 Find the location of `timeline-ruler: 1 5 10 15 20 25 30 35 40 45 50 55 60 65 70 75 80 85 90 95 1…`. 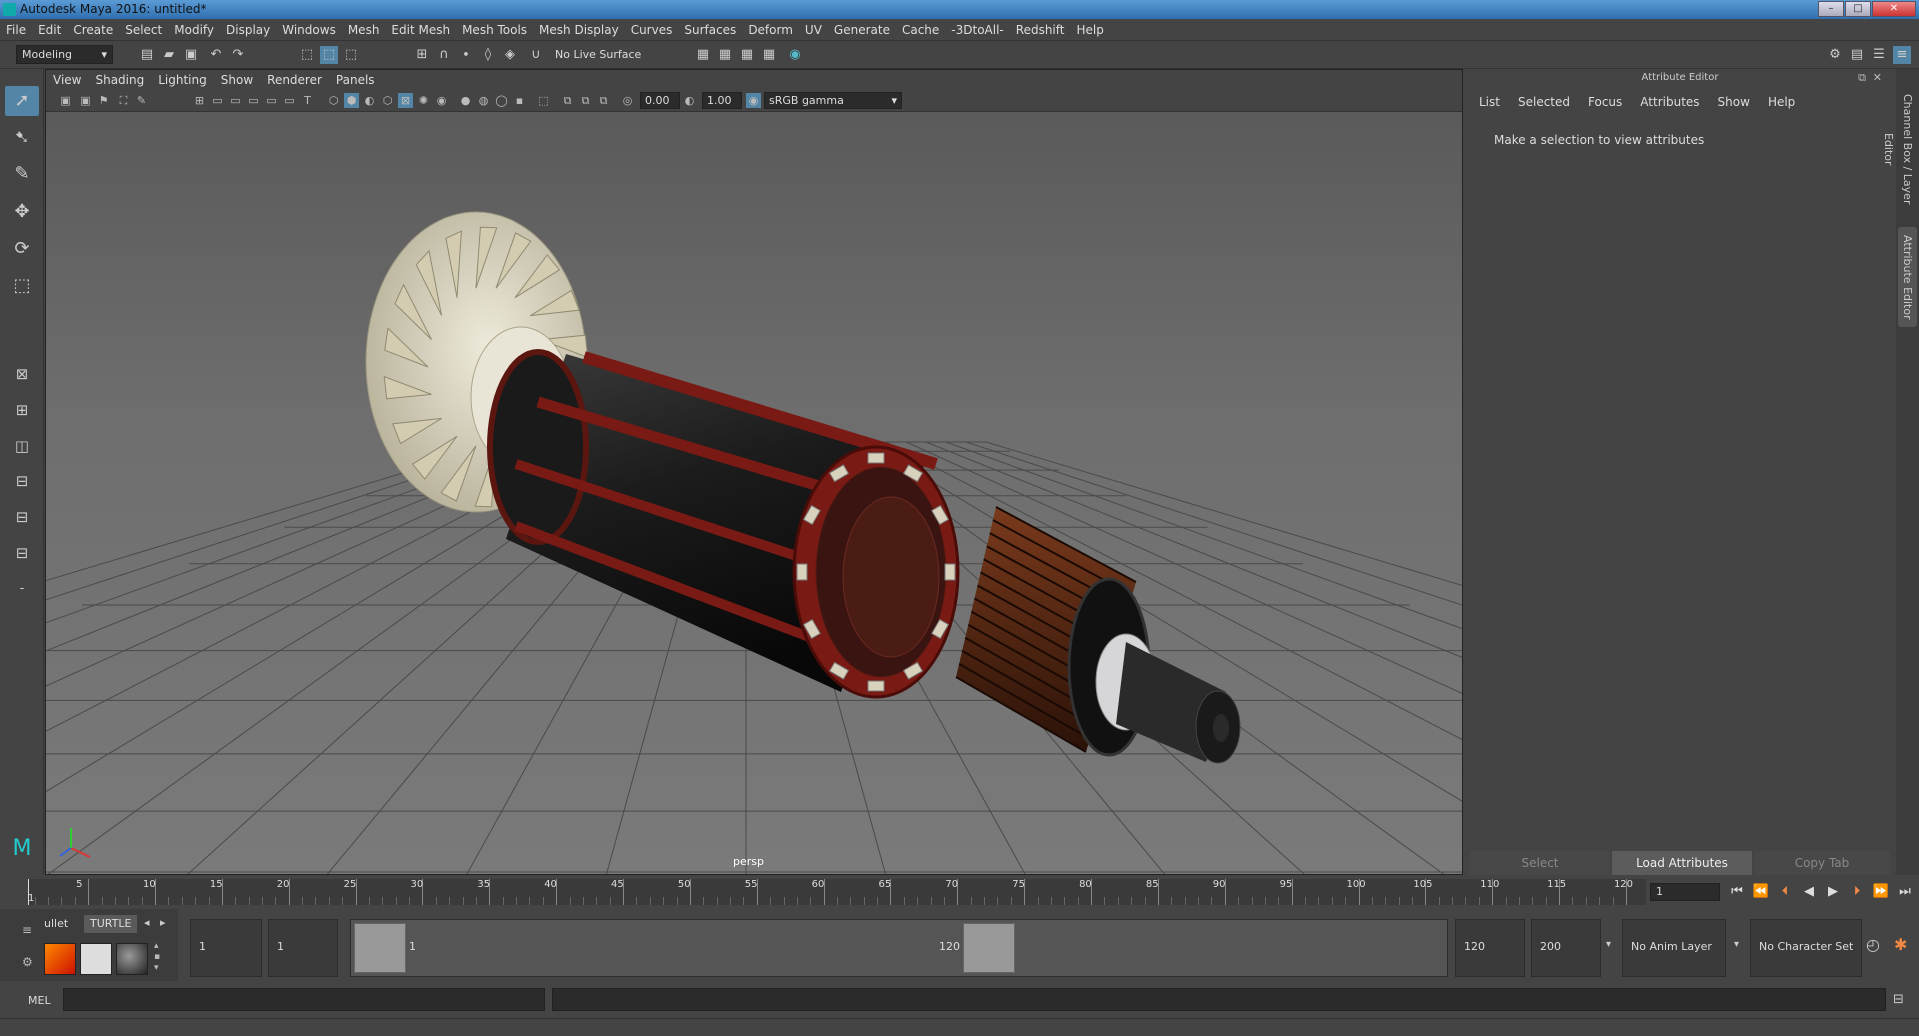

timeline-ruler: 1 5 10 15 20 25 30 35 40 45 50 55 60 65 70 75 80 85 90 95 1… is located at coordinates (837, 892).